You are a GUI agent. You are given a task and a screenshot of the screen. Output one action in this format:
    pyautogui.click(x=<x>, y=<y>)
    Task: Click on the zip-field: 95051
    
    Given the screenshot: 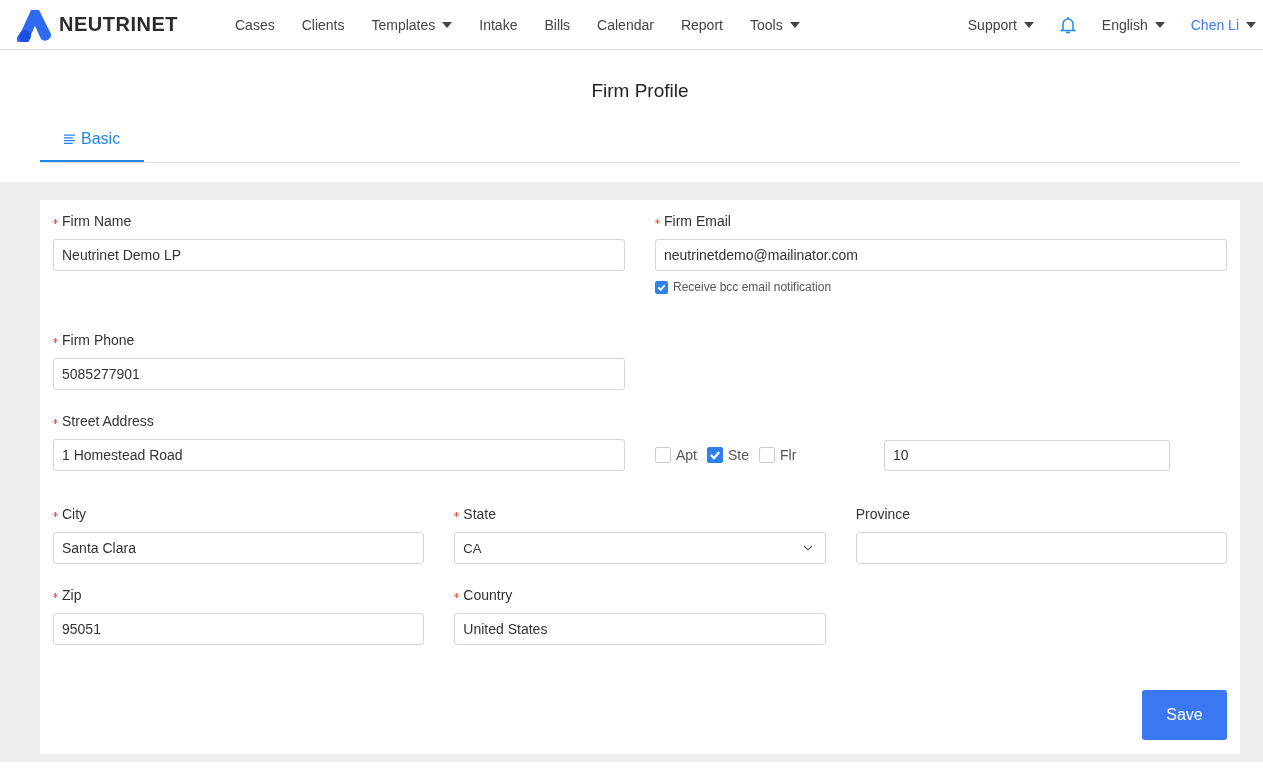 What is the action you would take?
    pyautogui.click(x=239, y=629)
    